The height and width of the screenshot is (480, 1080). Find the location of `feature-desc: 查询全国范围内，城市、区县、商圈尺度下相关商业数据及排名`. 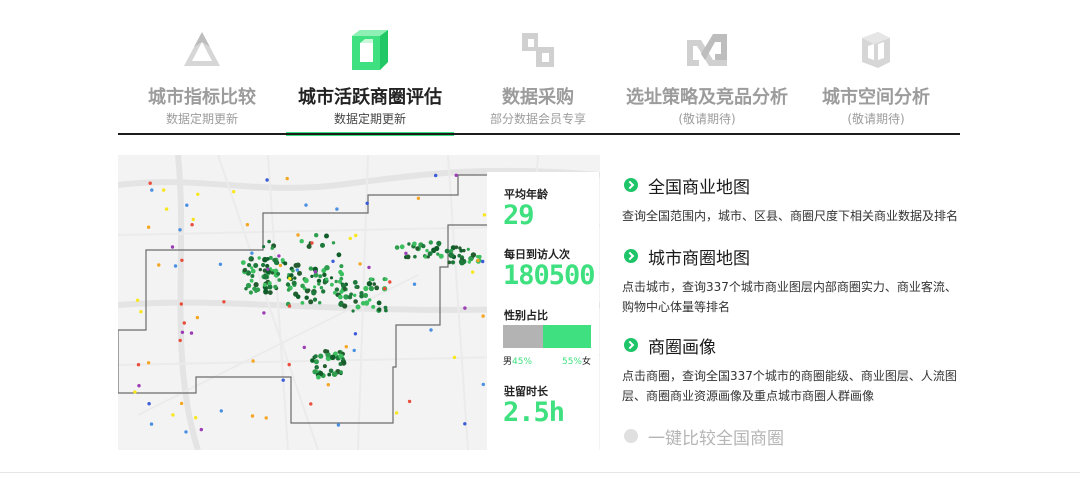

feature-desc: 查询全国范围内，城市、区县、商圈尺度下相关商业数据及排名 is located at coordinates (790, 216).